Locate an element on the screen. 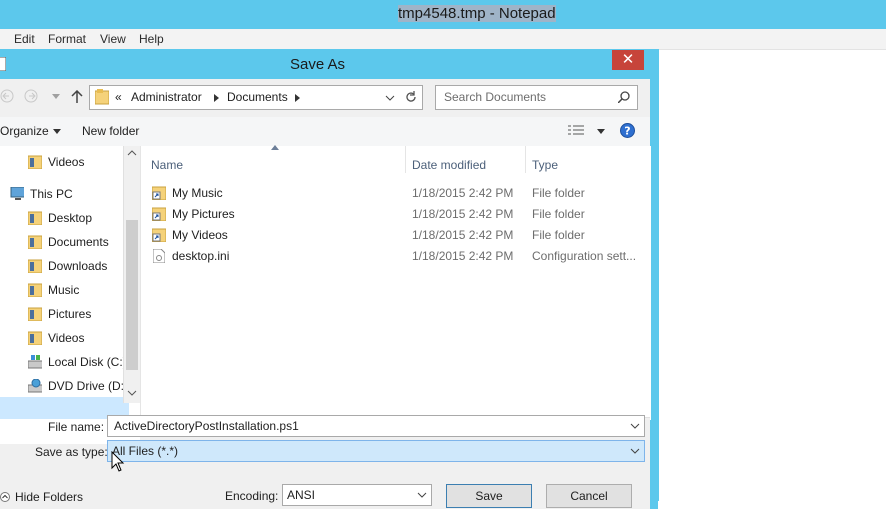 The width and height of the screenshot is (886, 509). address-prefix: « is located at coordinates (118, 97).